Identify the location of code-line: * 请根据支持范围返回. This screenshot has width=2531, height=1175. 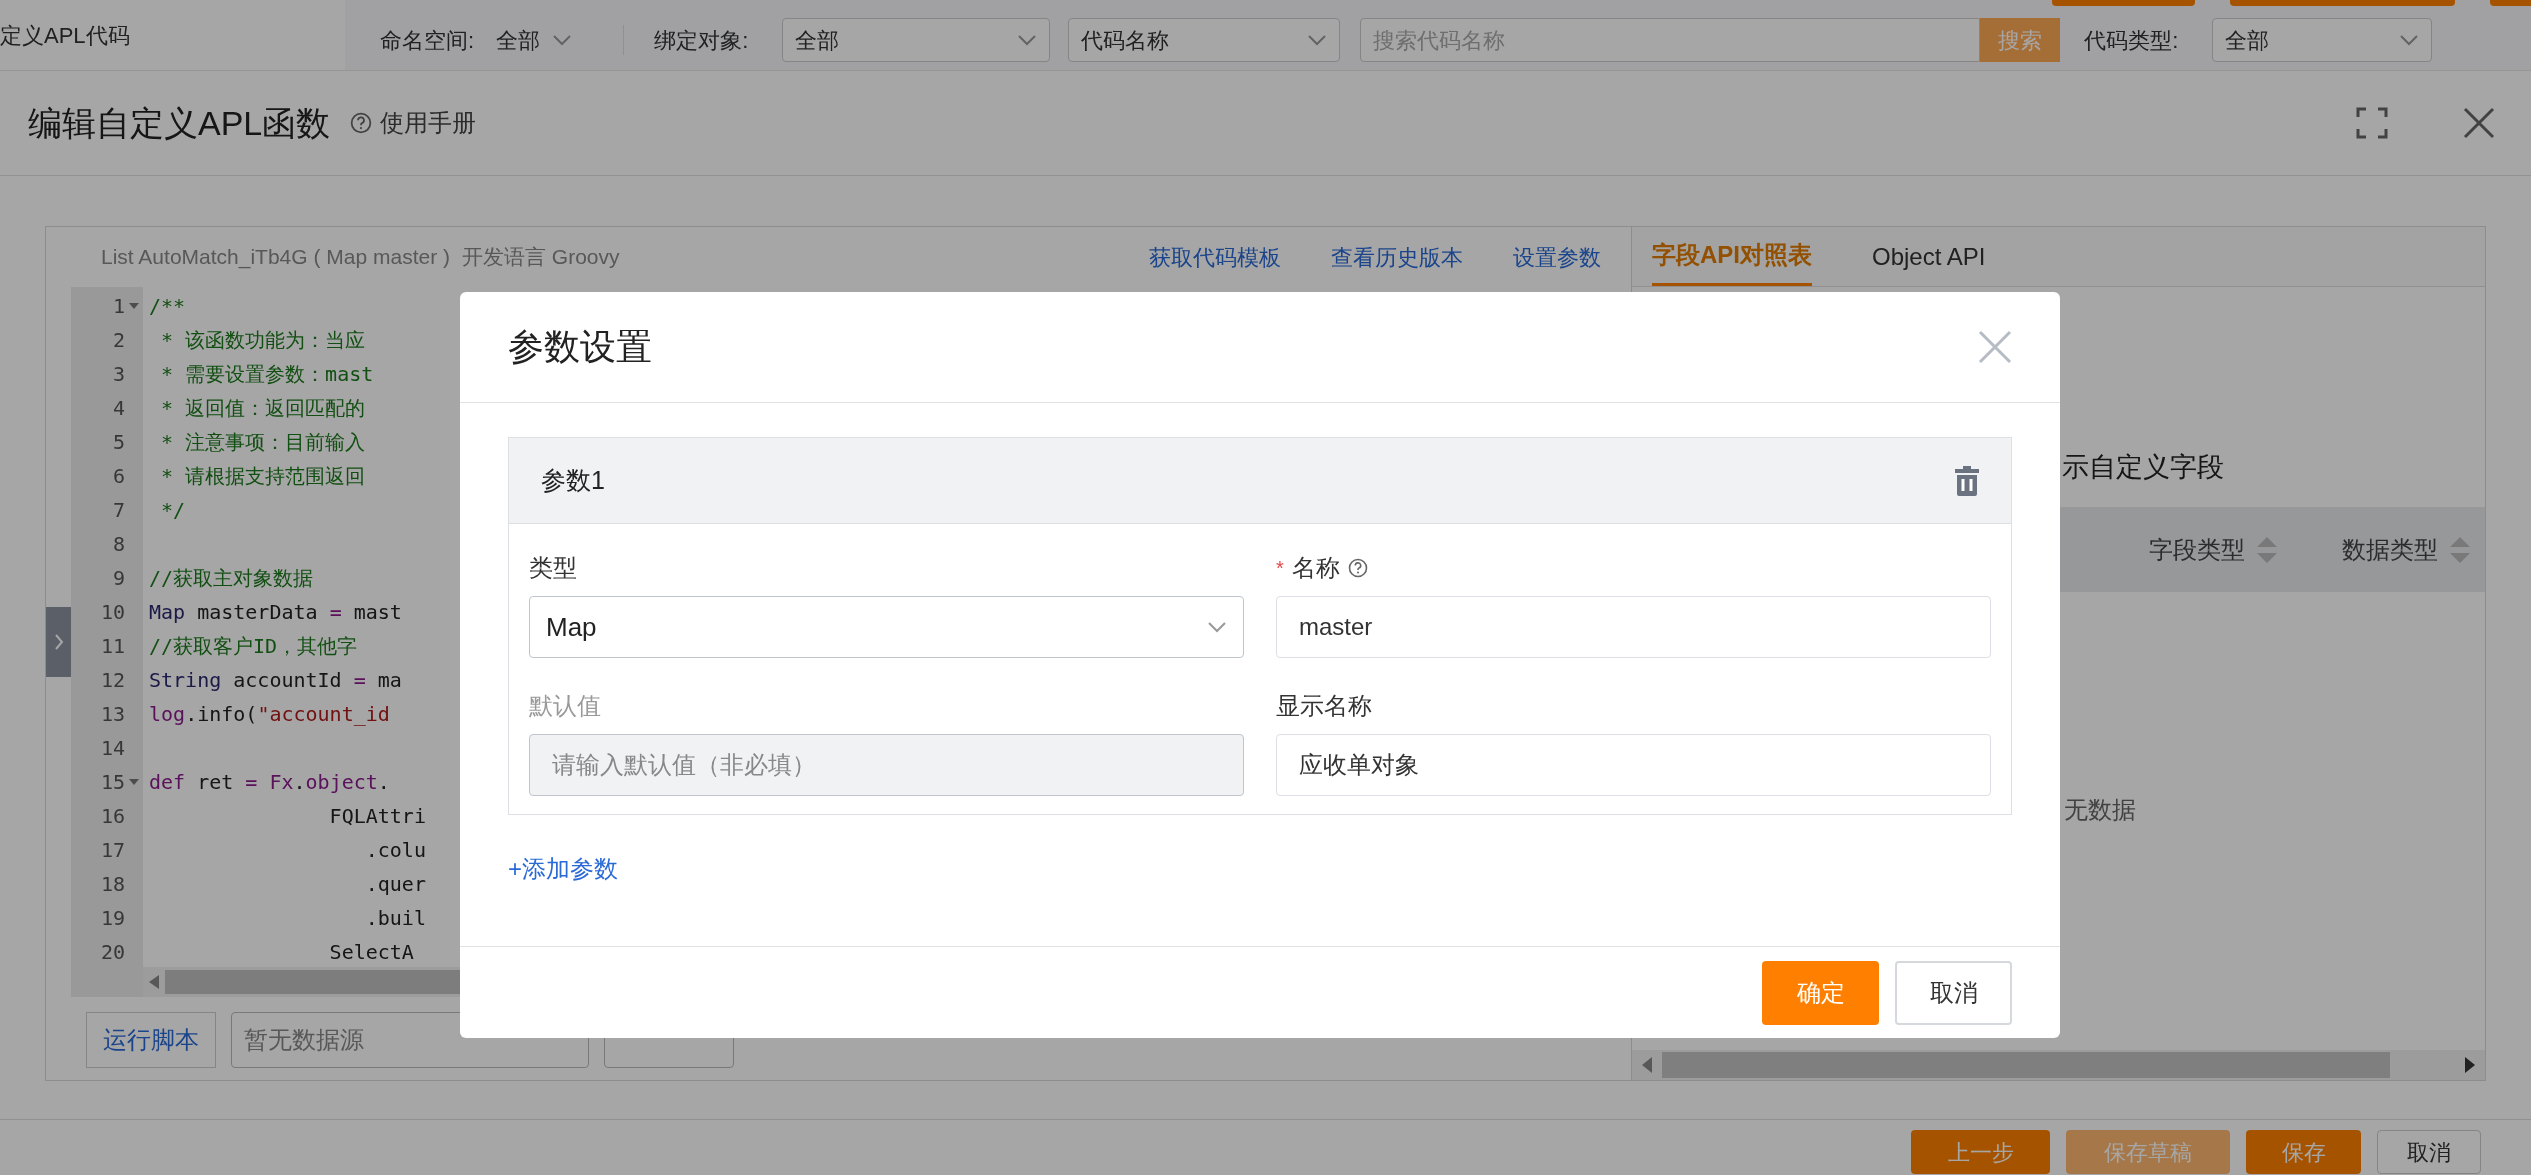
(263, 476).